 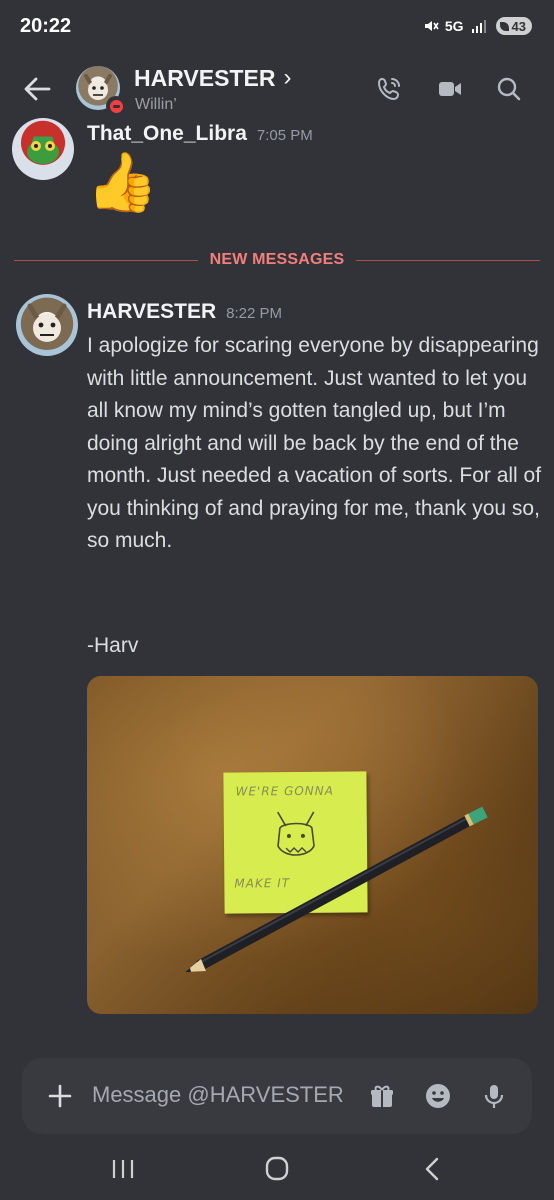 What do you see at coordinates (60, 1096) in the screenshot?
I see `plus-icon` at bounding box center [60, 1096].